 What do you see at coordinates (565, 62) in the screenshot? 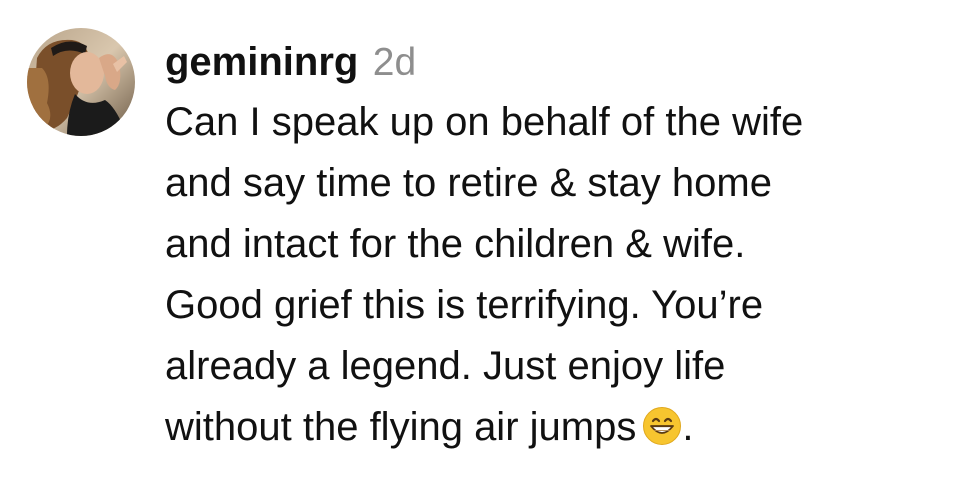
I see `comment-meta: gemininrg 2d` at bounding box center [565, 62].